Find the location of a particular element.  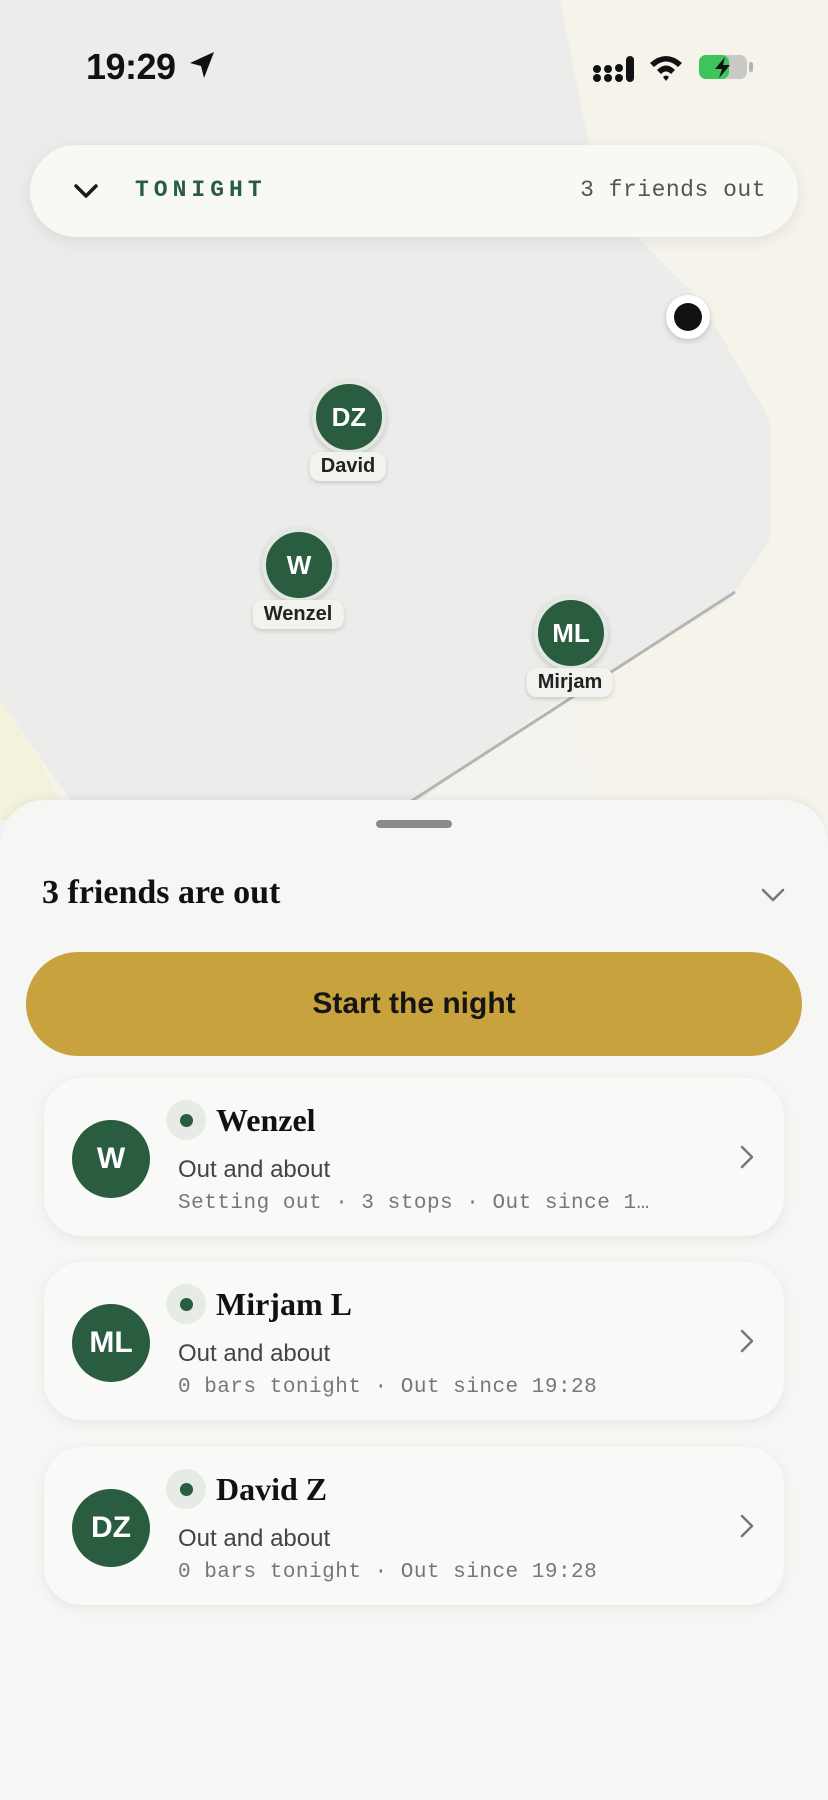

tonight-header: TONIGHT 3 friends out is located at coordinates (414, 191).